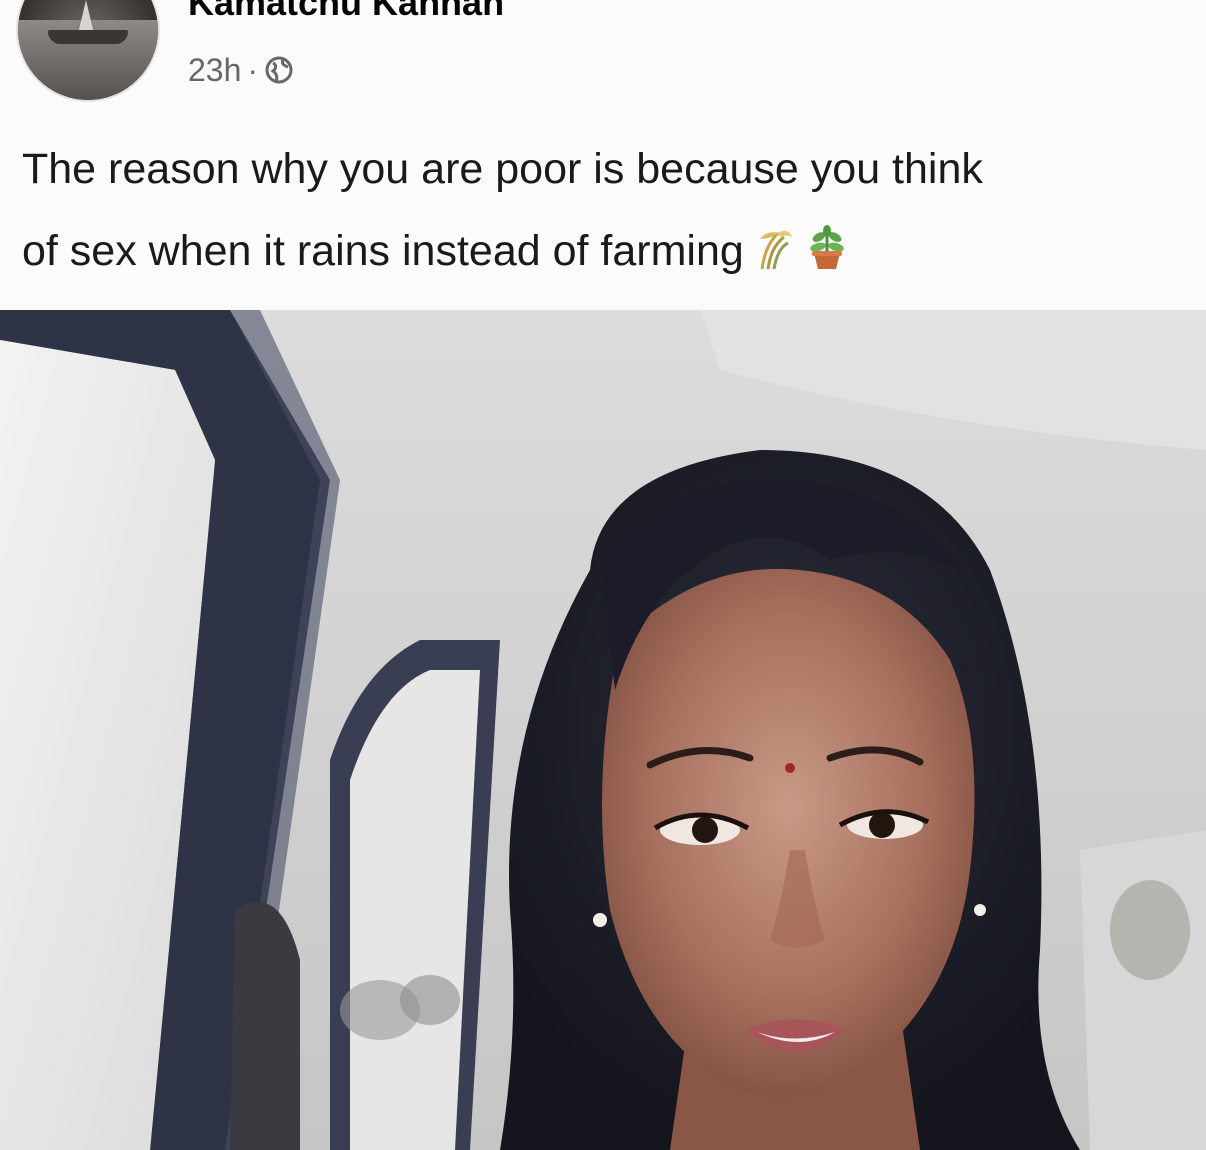 The height and width of the screenshot is (1150, 1206). What do you see at coordinates (827, 247) in the screenshot?
I see `potted-plant-icon` at bounding box center [827, 247].